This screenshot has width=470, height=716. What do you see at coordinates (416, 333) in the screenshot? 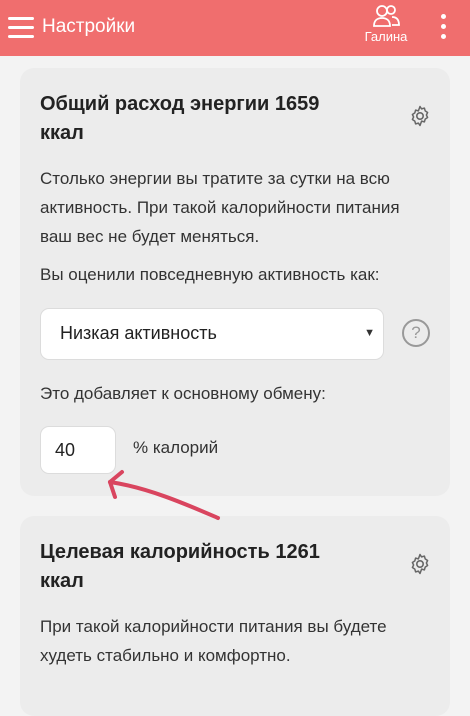
I see `help-icon: ?` at bounding box center [416, 333].